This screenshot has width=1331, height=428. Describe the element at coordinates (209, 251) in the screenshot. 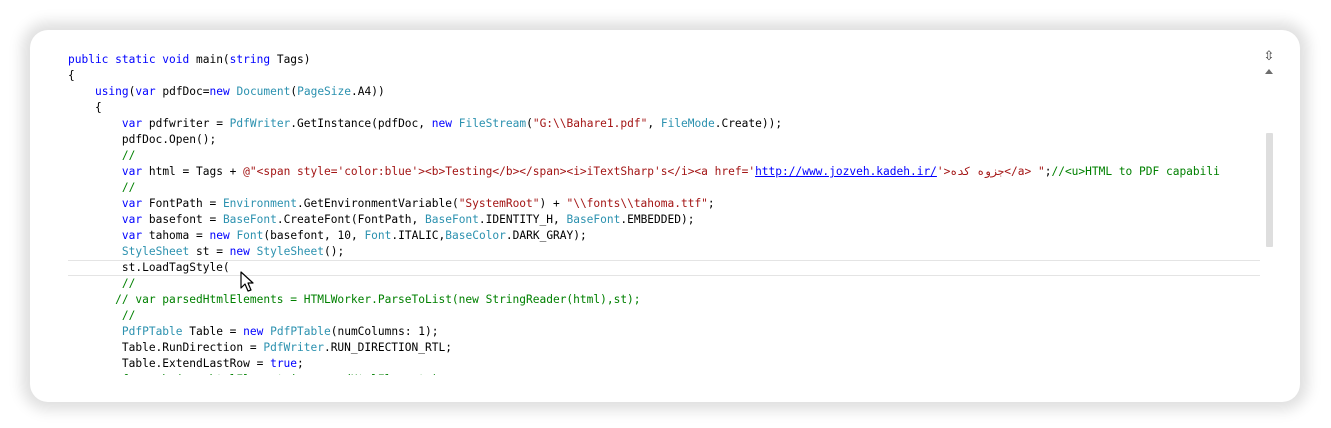

I see `code-token: st =` at that location.